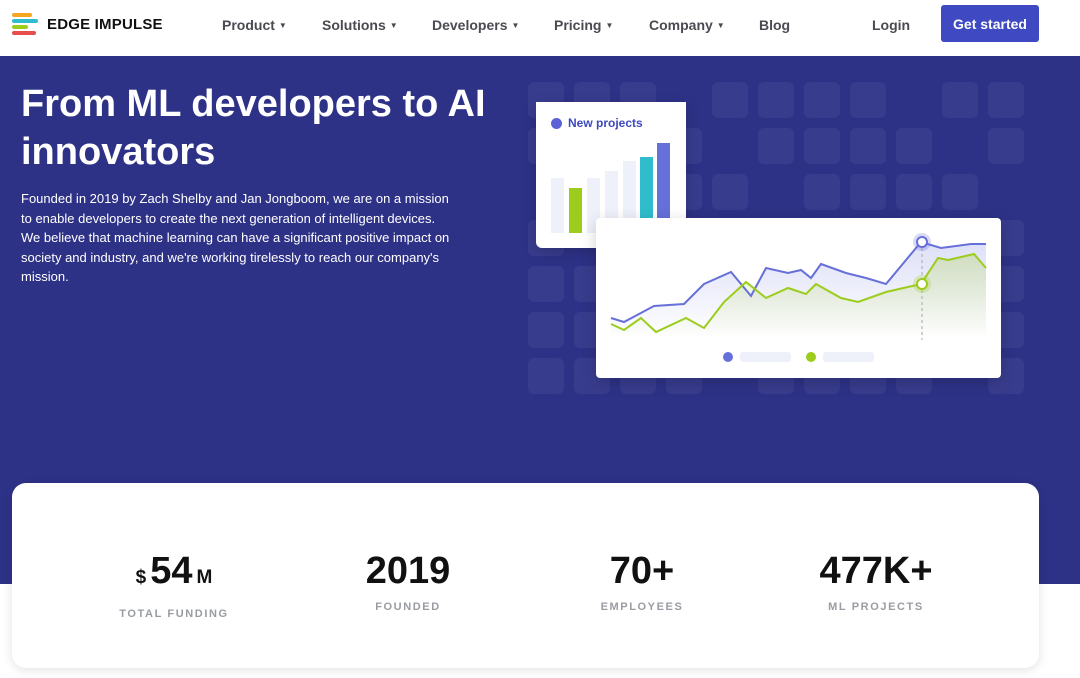 The width and height of the screenshot is (1080, 678). I want to click on stat-prefix: $, so click(141, 577).